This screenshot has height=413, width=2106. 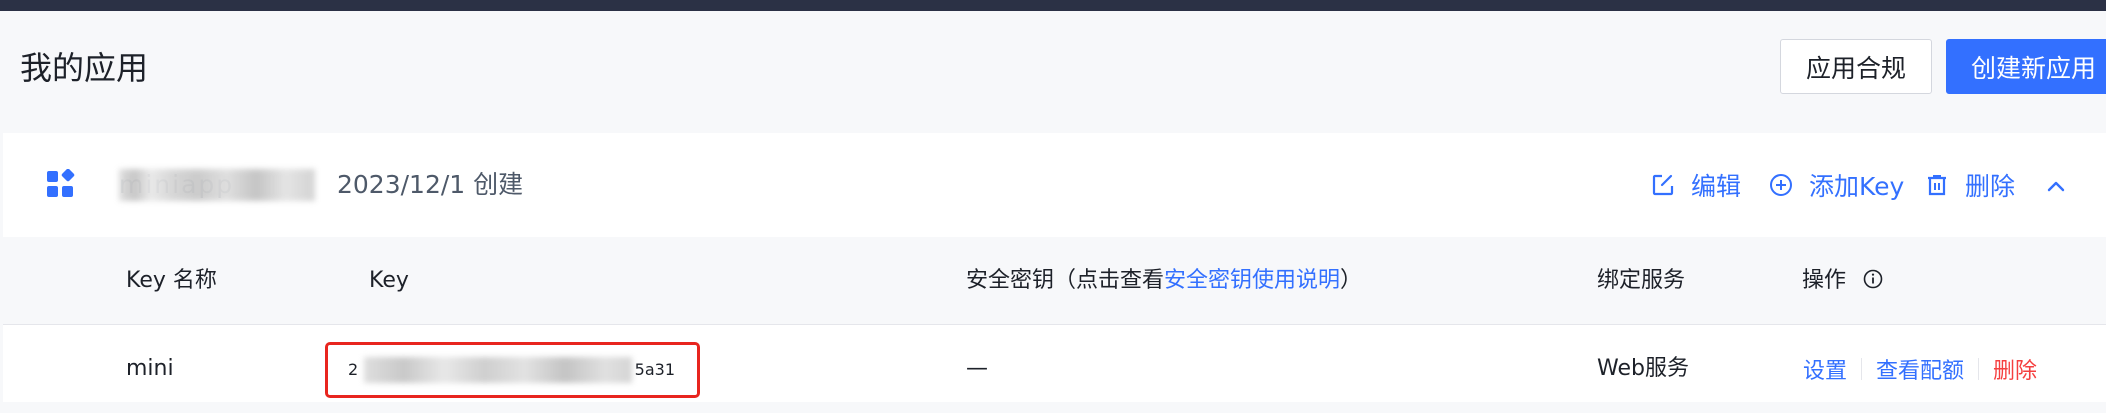 What do you see at coordinates (1857, 186) in the screenshot?
I see `add-key-label: 添加Key` at bounding box center [1857, 186].